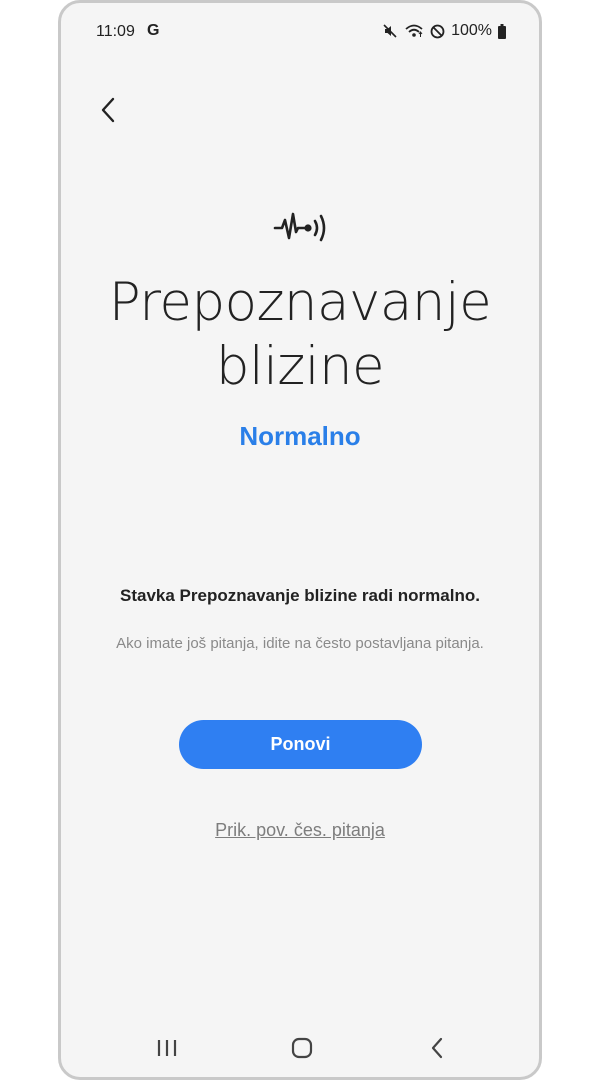 The width and height of the screenshot is (600, 1080). I want to click on back-button, so click(108, 110).